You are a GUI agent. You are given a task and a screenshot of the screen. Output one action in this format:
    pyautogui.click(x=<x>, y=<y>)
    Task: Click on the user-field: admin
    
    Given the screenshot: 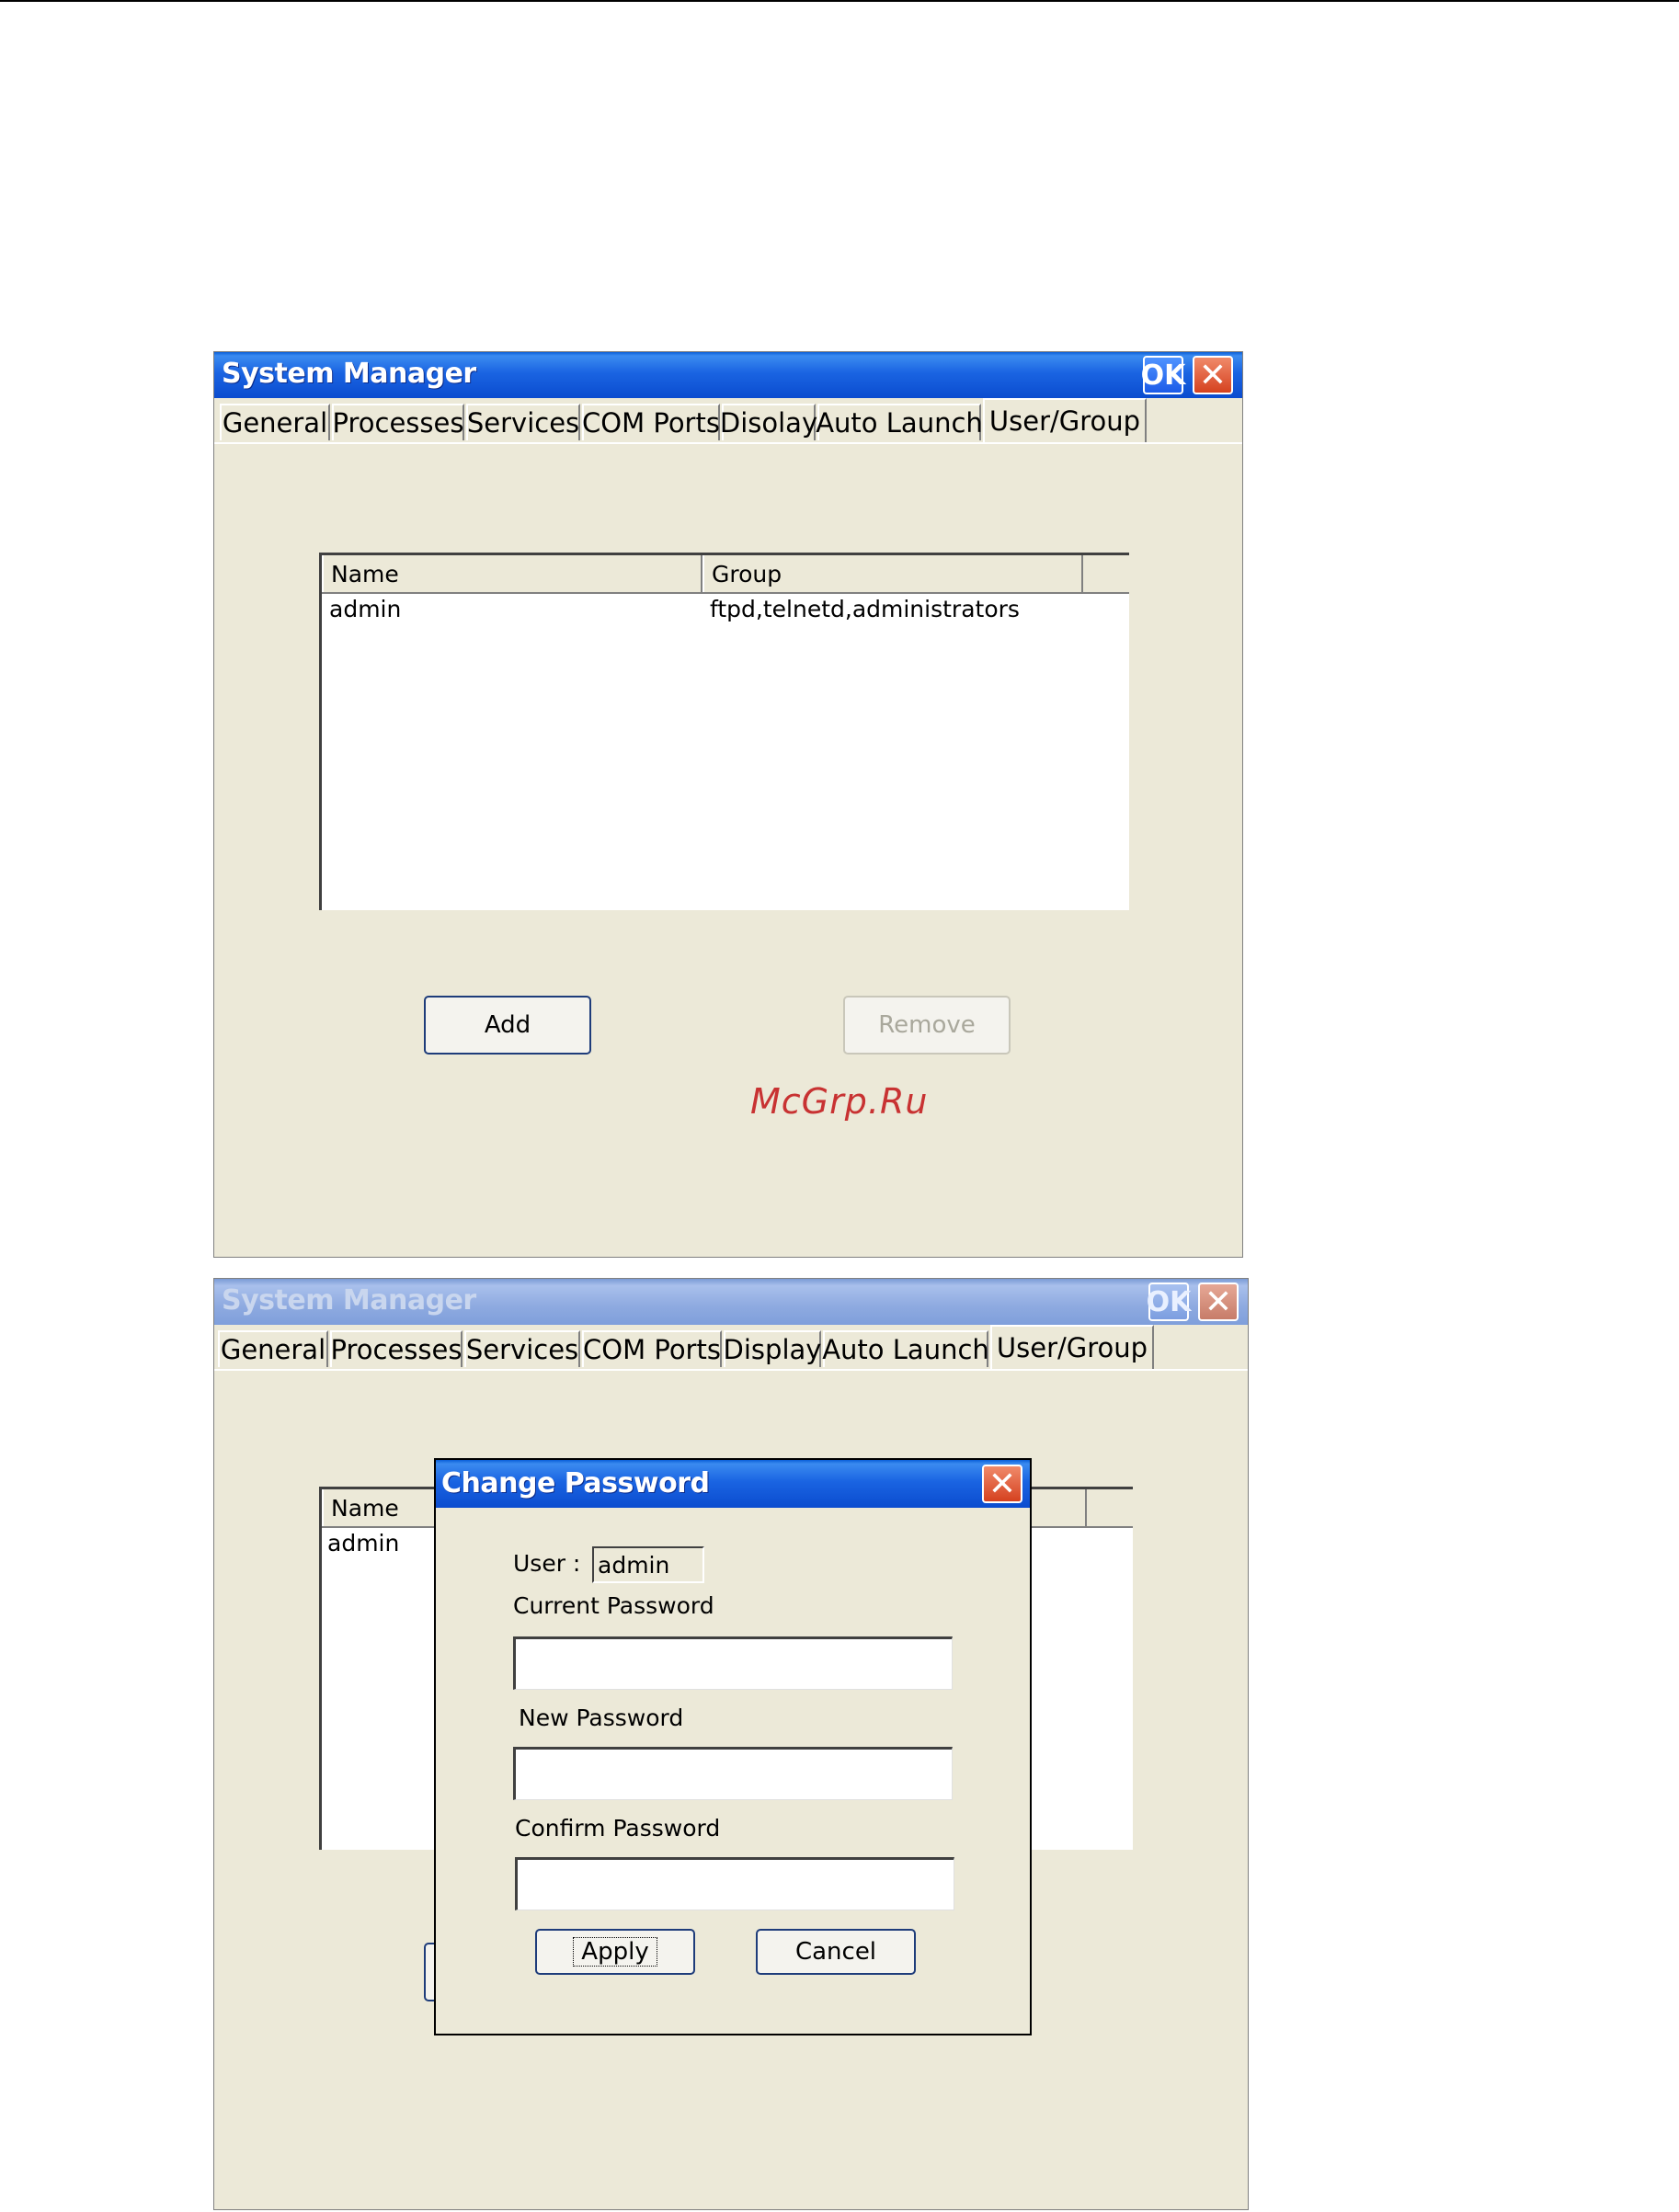 What is the action you would take?
    pyautogui.click(x=648, y=1564)
    